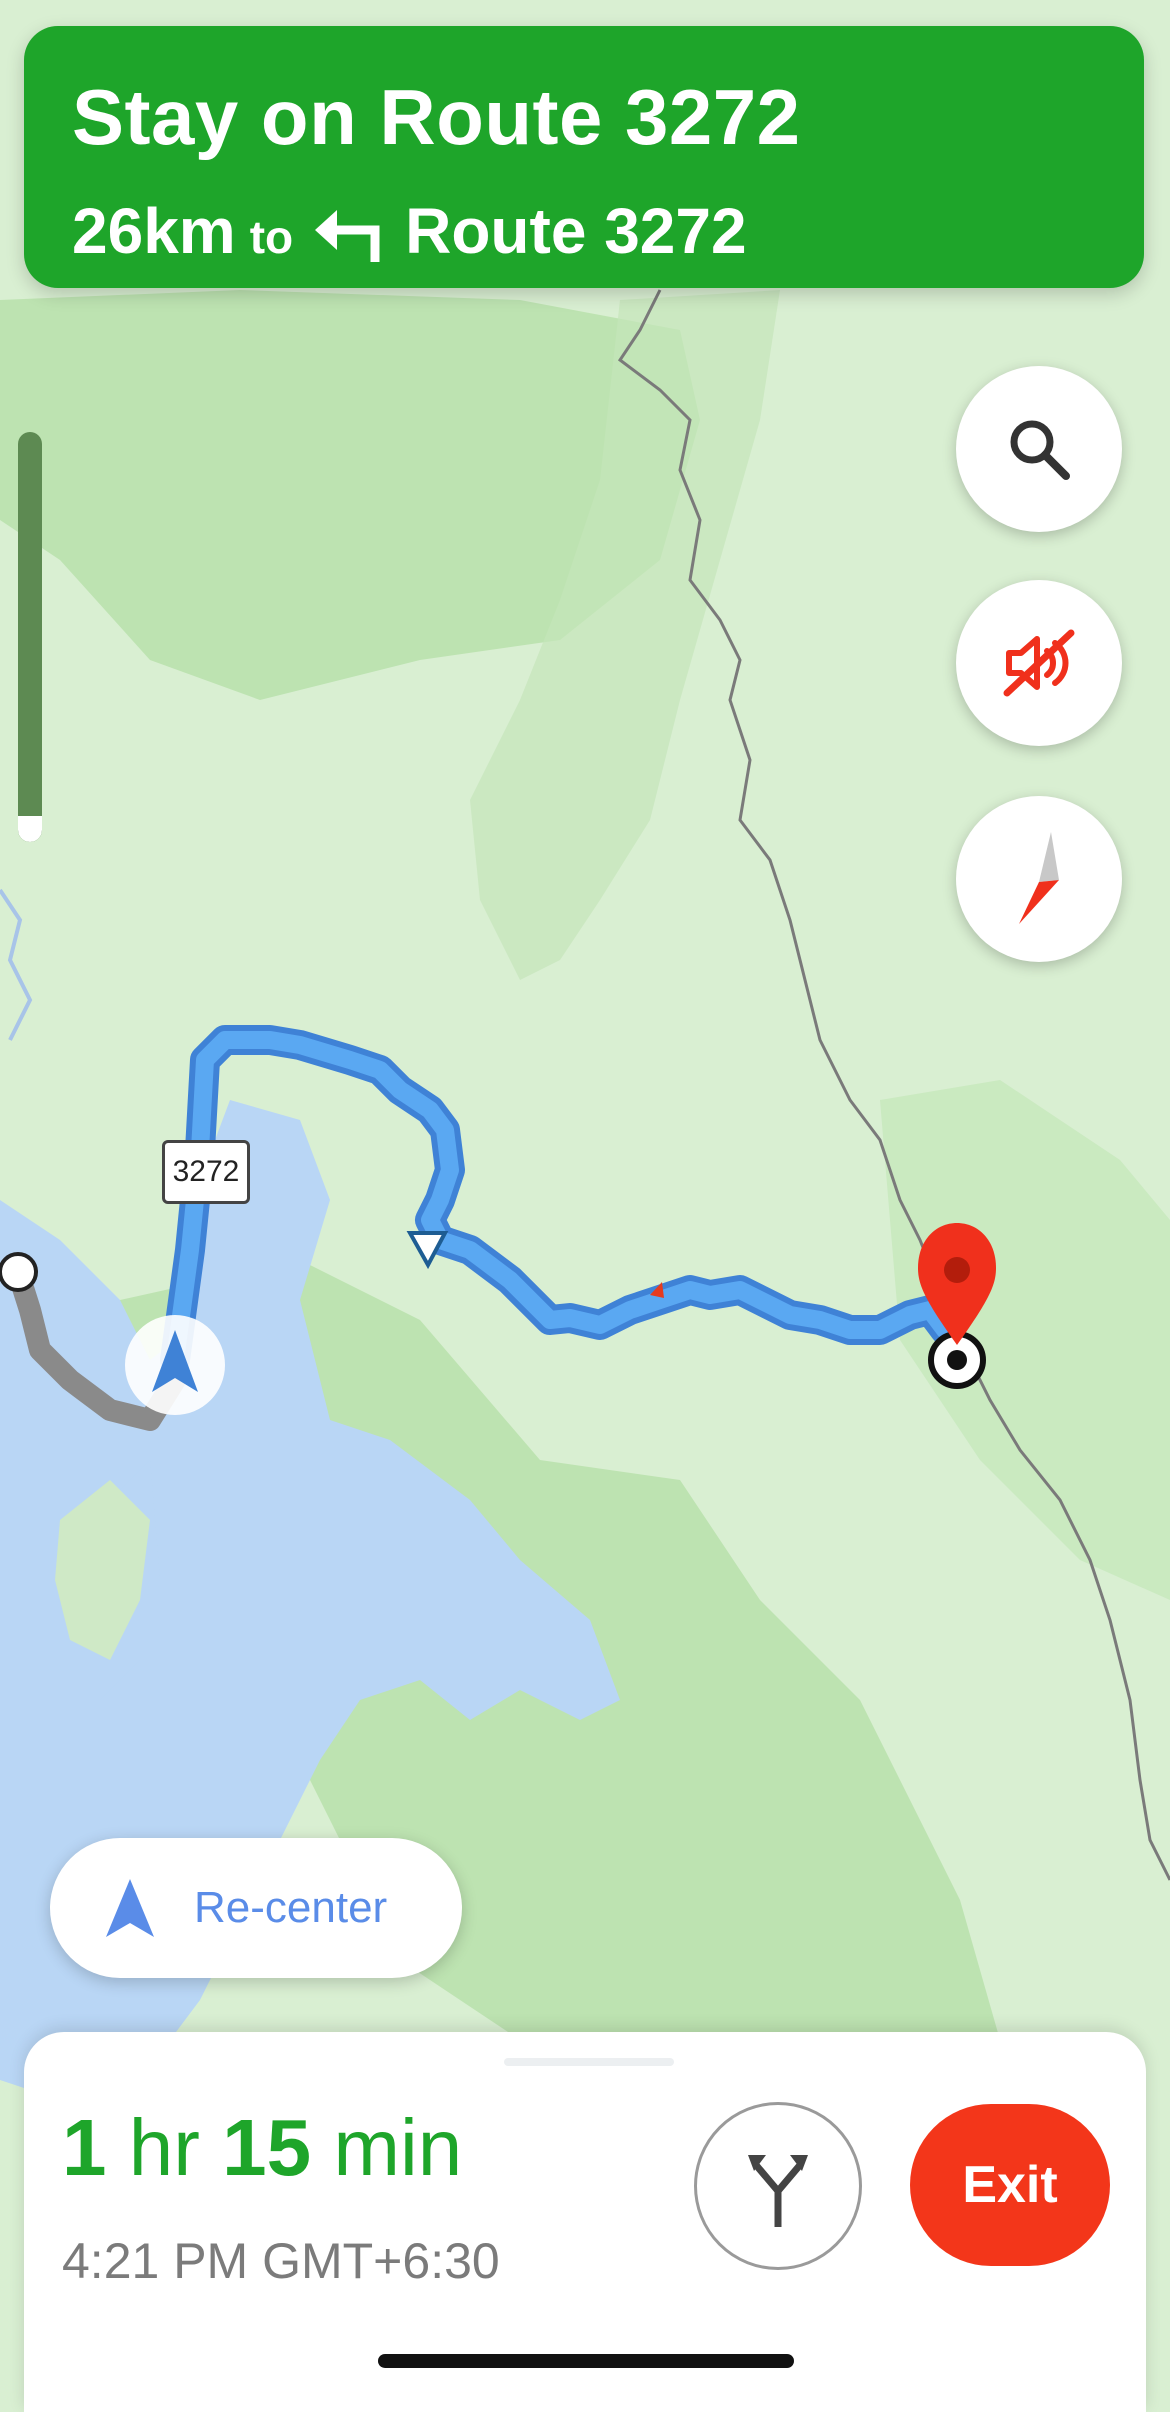 The width and height of the screenshot is (1170, 2412). Describe the element at coordinates (164, 2147) in the screenshot. I see `hours-unit: hr` at that location.